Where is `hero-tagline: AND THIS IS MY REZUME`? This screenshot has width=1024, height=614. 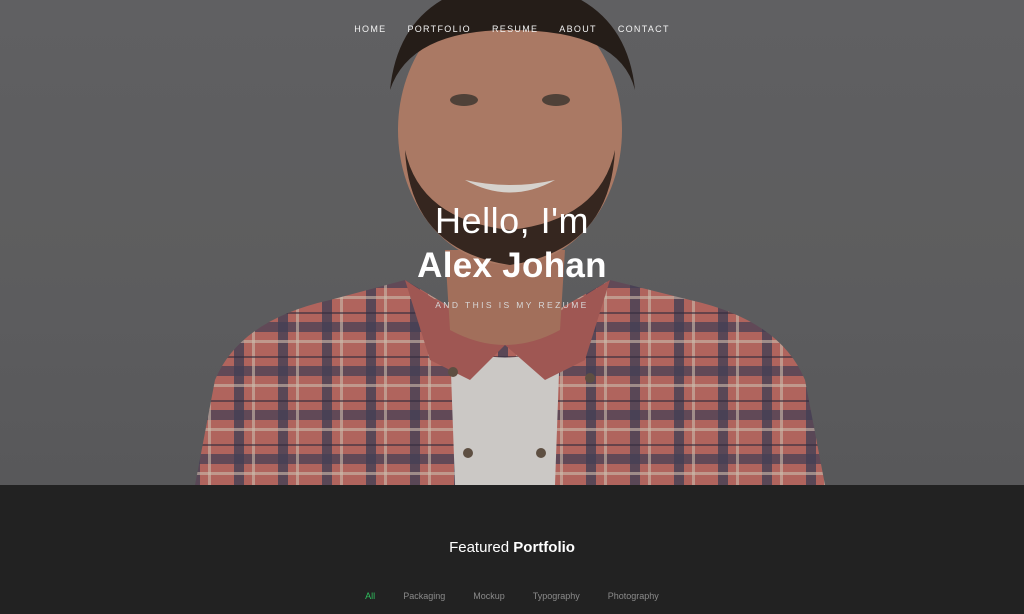 hero-tagline: AND THIS IS MY REZUME is located at coordinates (512, 305).